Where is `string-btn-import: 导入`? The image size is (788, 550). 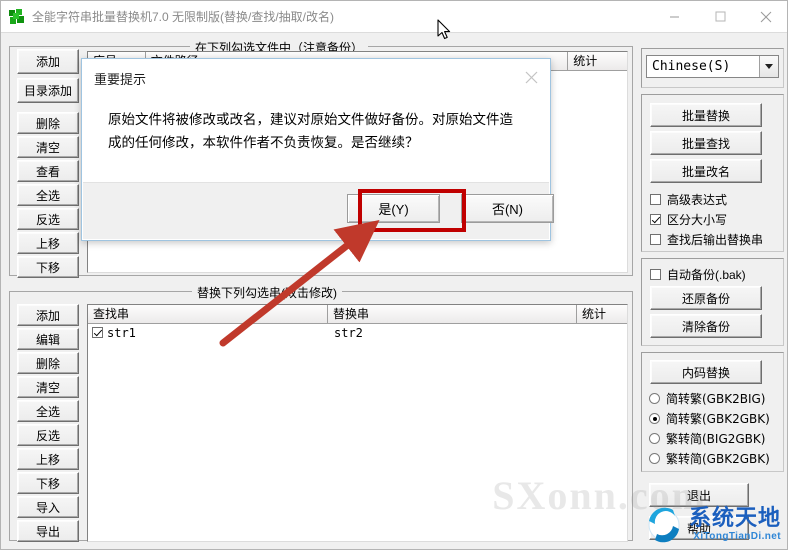 string-btn-import: 导入 is located at coordinates (48, 507).